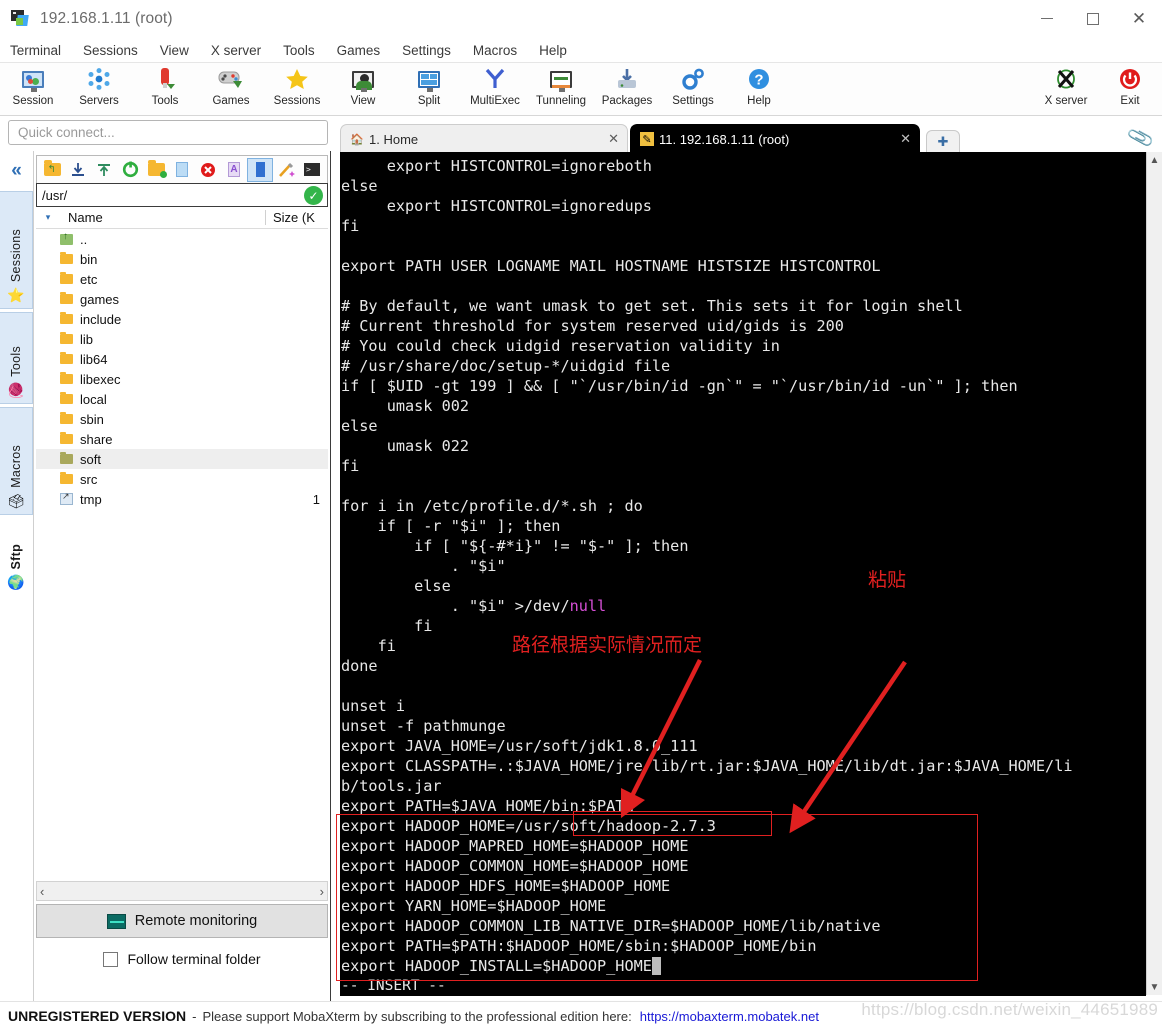 The image size is (1162, 1030). I want to click on paper-plane-icon: 🗳, so click(16, 501).